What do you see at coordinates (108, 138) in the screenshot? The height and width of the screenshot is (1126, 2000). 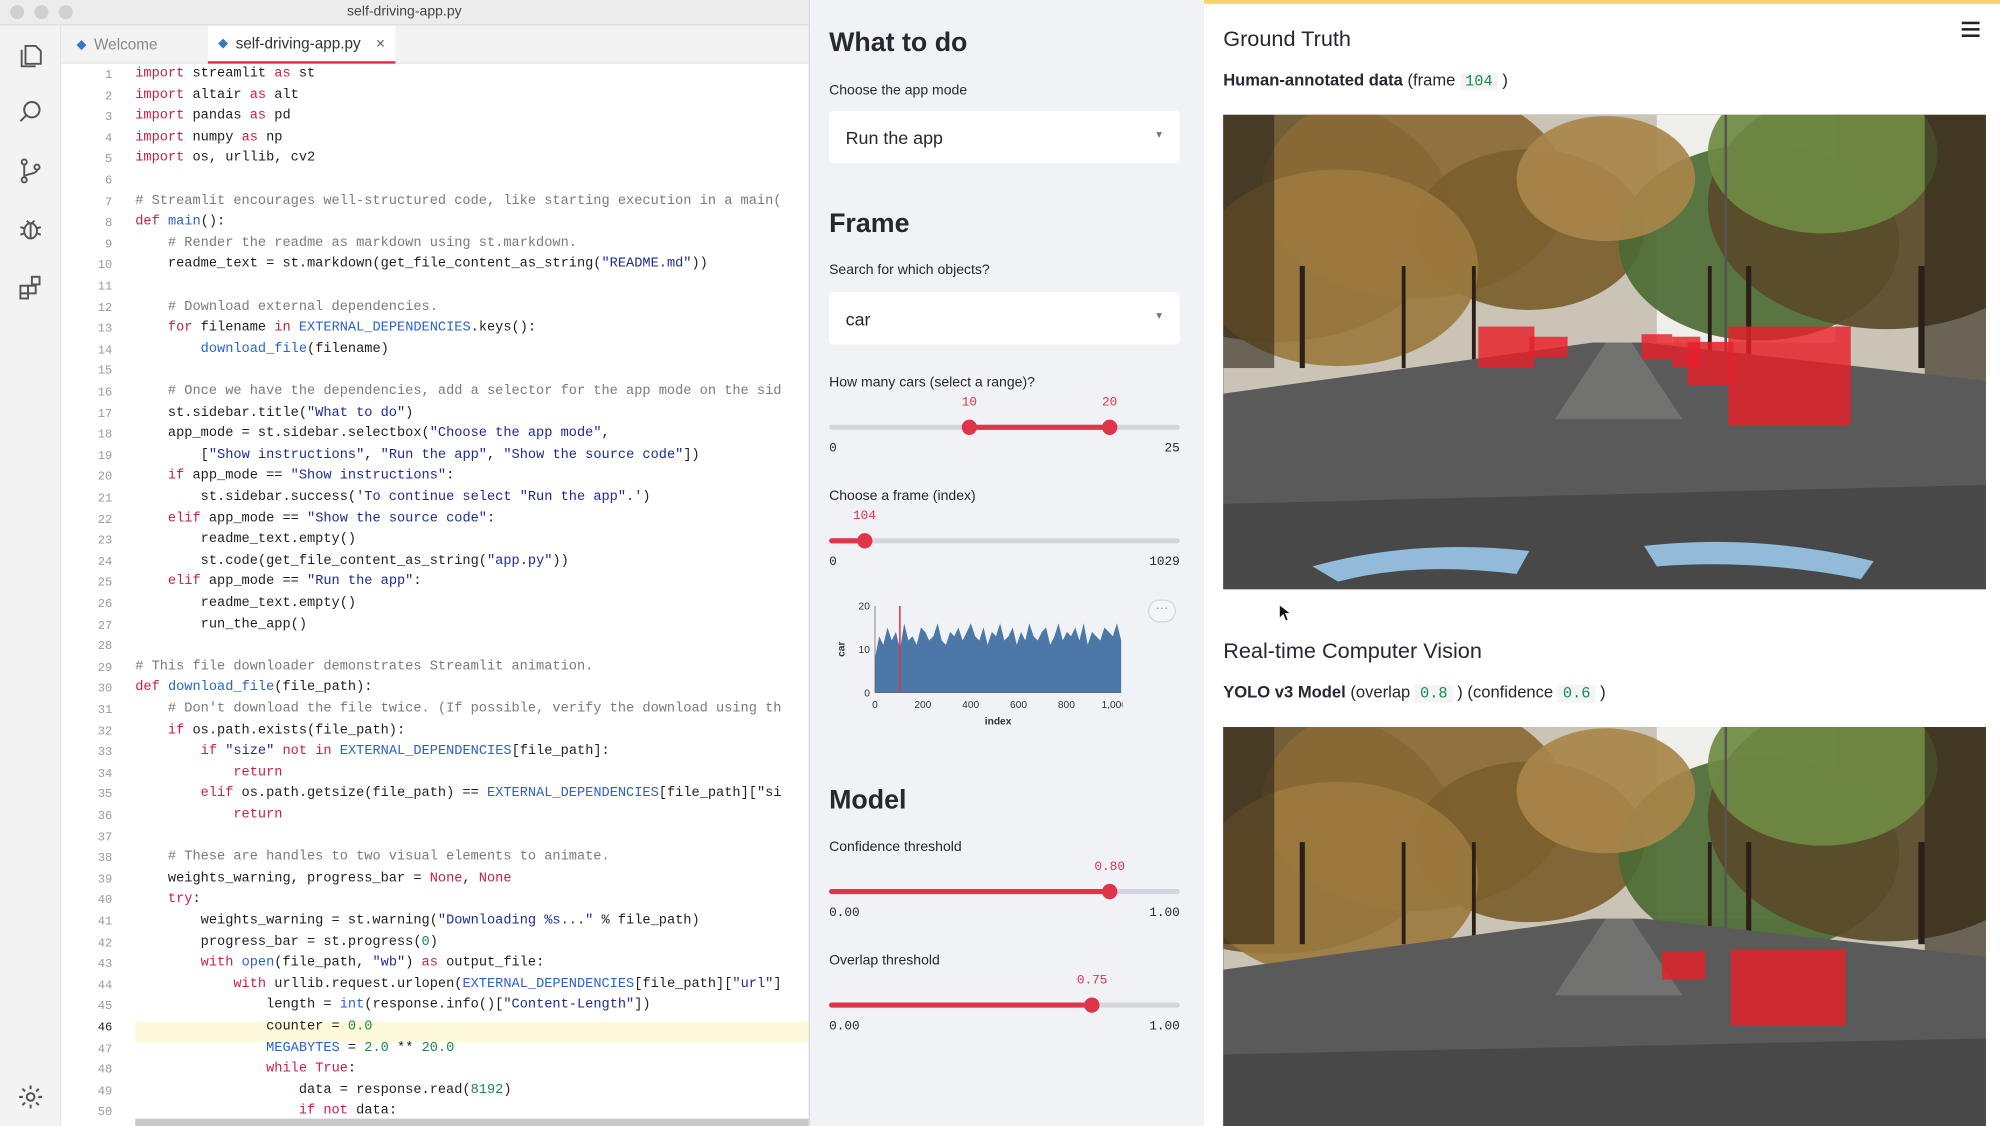 I see `line-number: 4` at bounding box center [108, 138].